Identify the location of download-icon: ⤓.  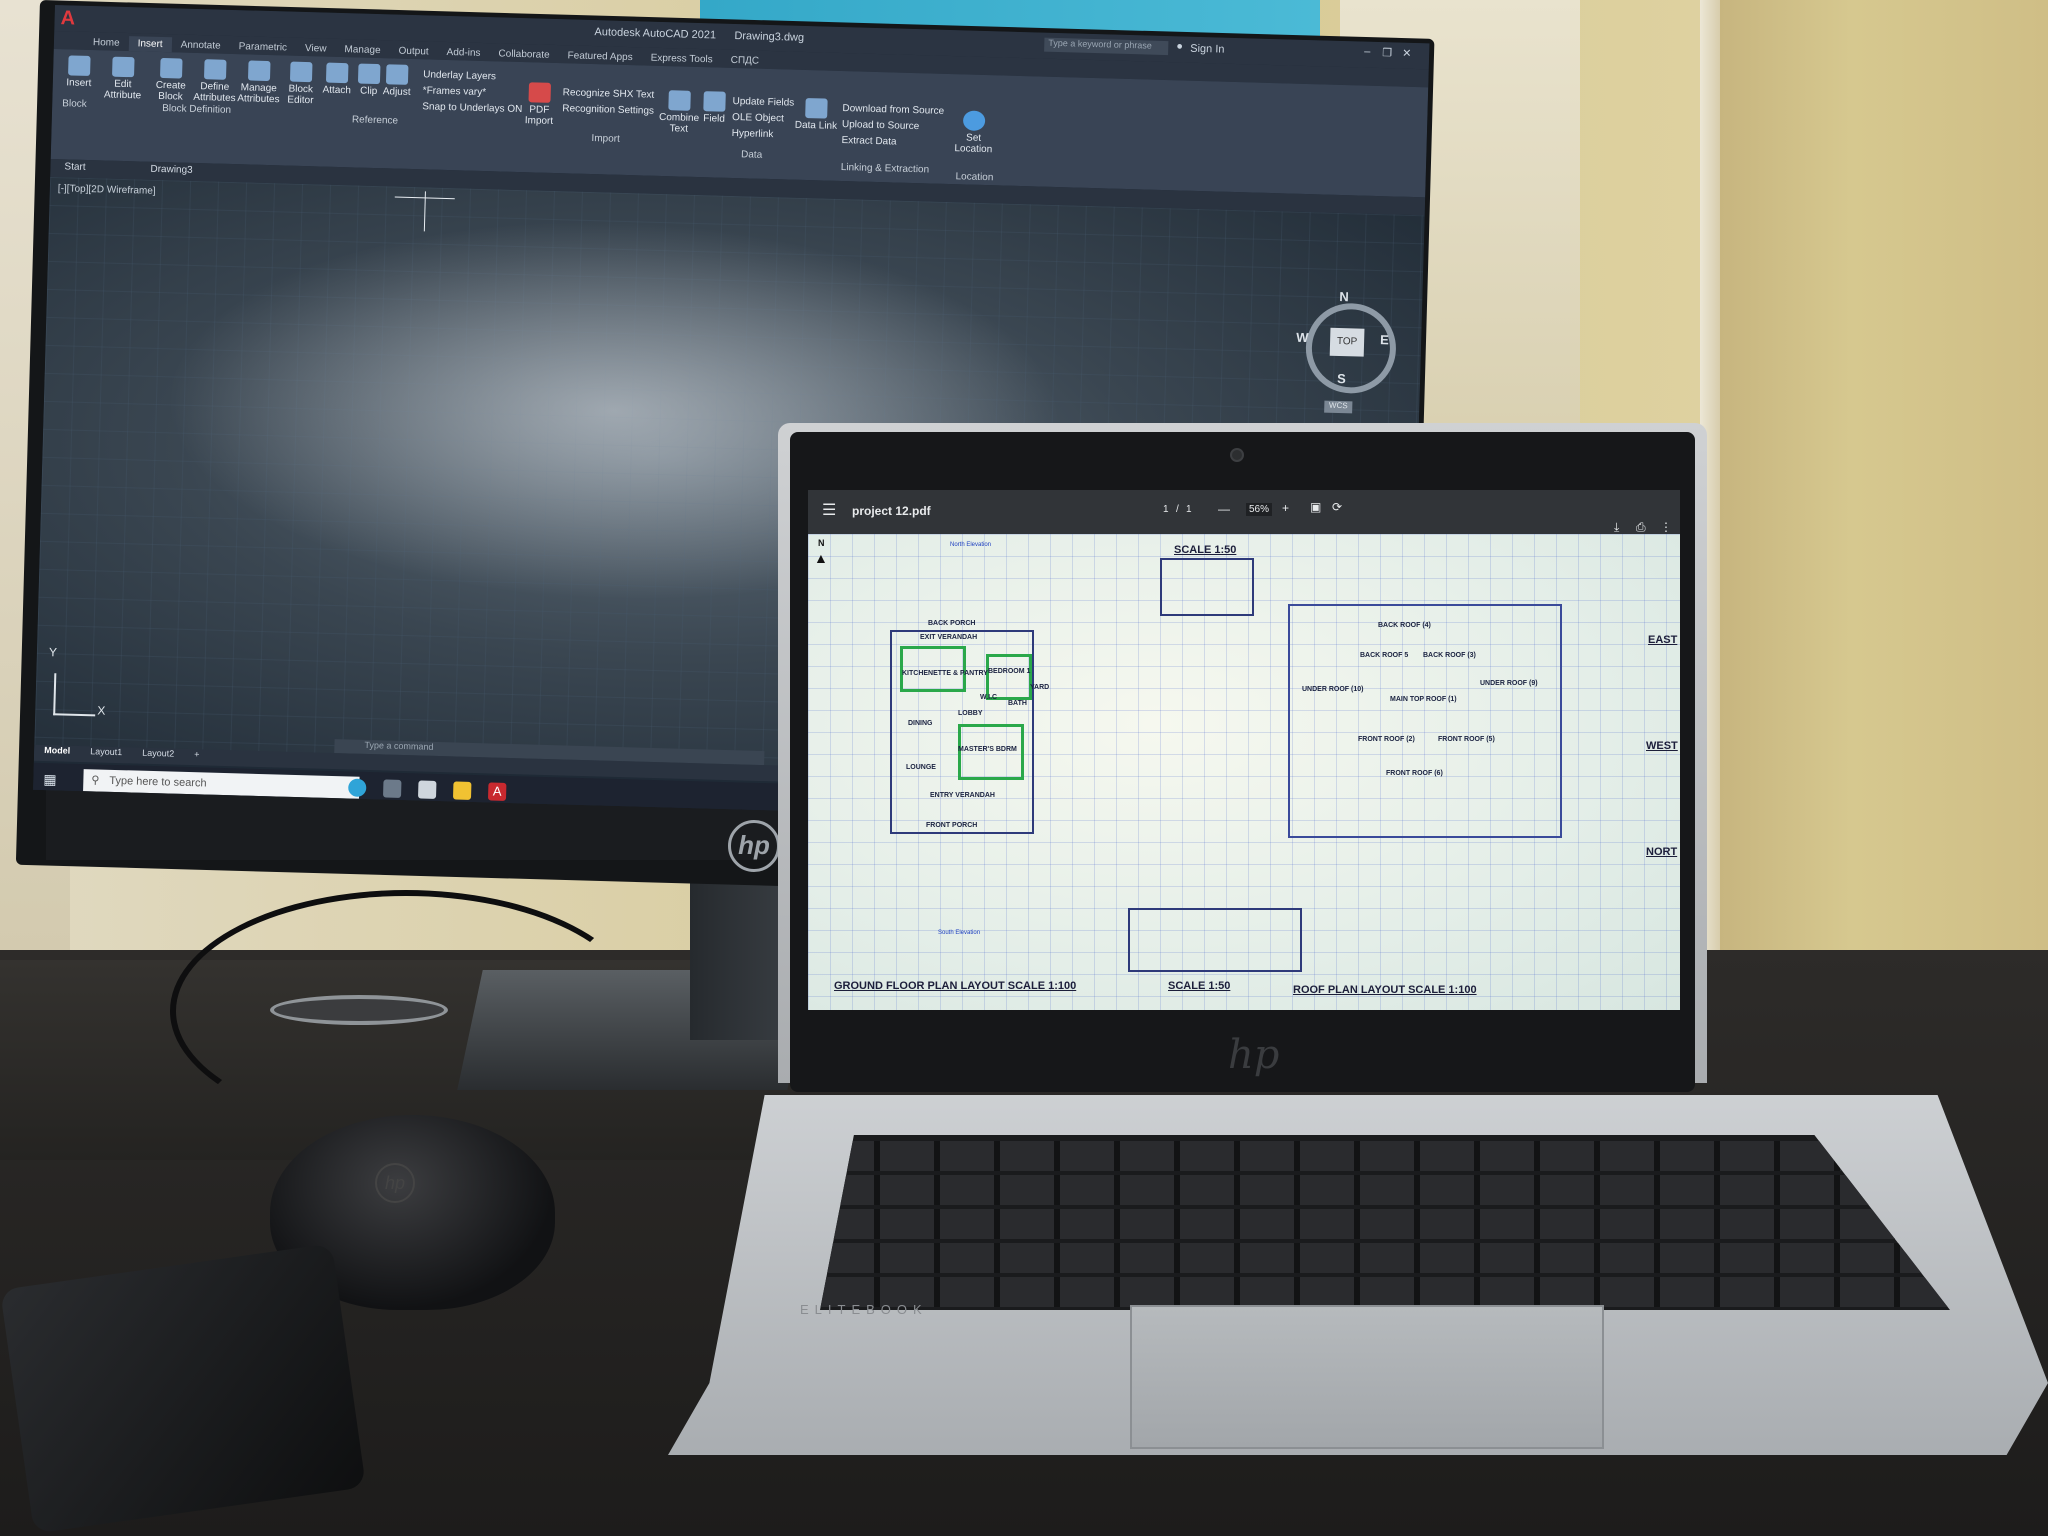
(1616, 527).